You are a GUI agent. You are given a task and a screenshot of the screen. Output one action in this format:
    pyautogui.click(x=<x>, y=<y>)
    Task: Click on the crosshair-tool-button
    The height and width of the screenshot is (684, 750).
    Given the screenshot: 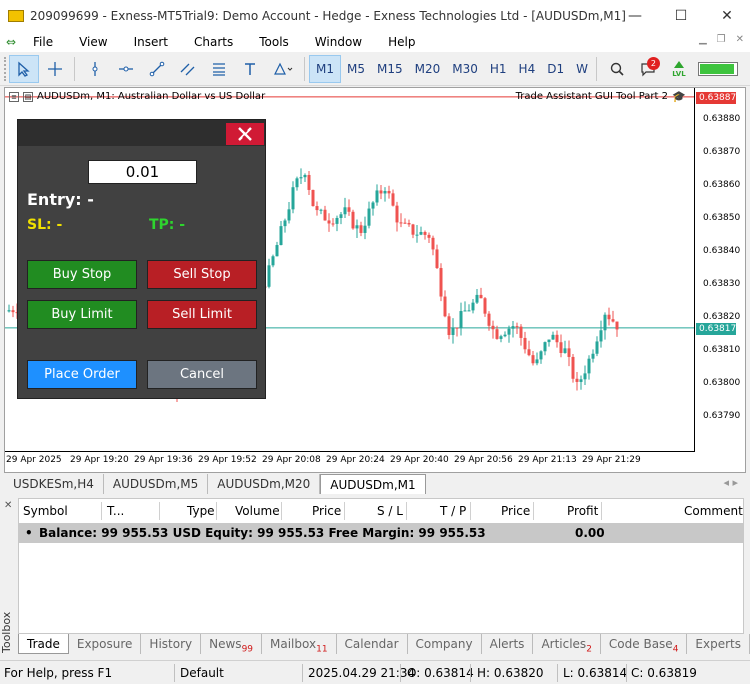 What is the action you would take?
    pyautogui.click(x=55, y=69)
    